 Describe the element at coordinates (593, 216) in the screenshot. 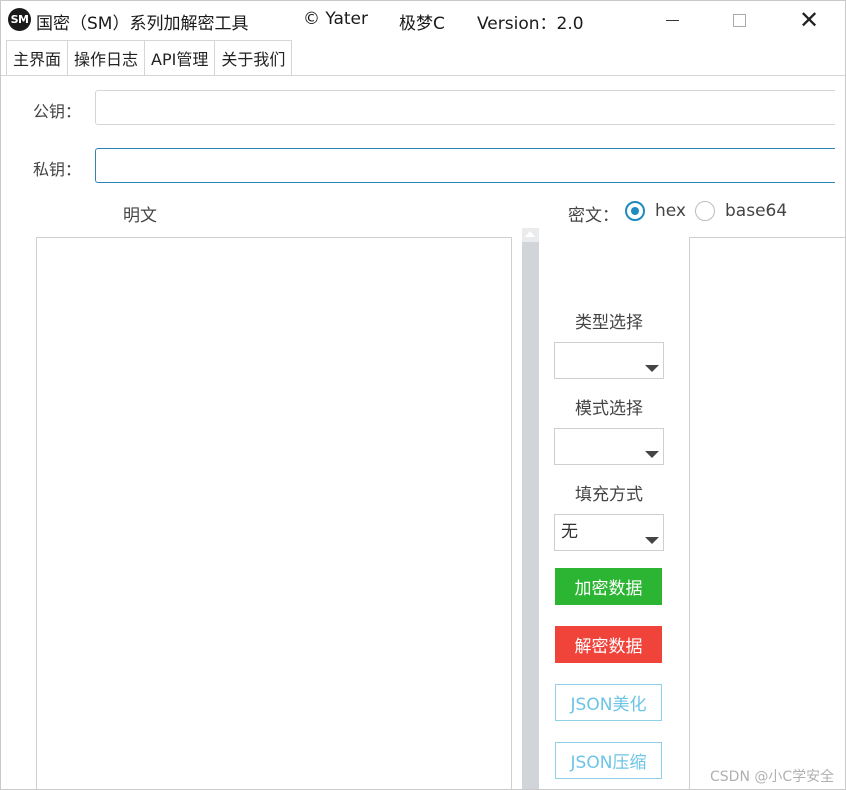

I see `ciphertext-label: 密文：` at that location.